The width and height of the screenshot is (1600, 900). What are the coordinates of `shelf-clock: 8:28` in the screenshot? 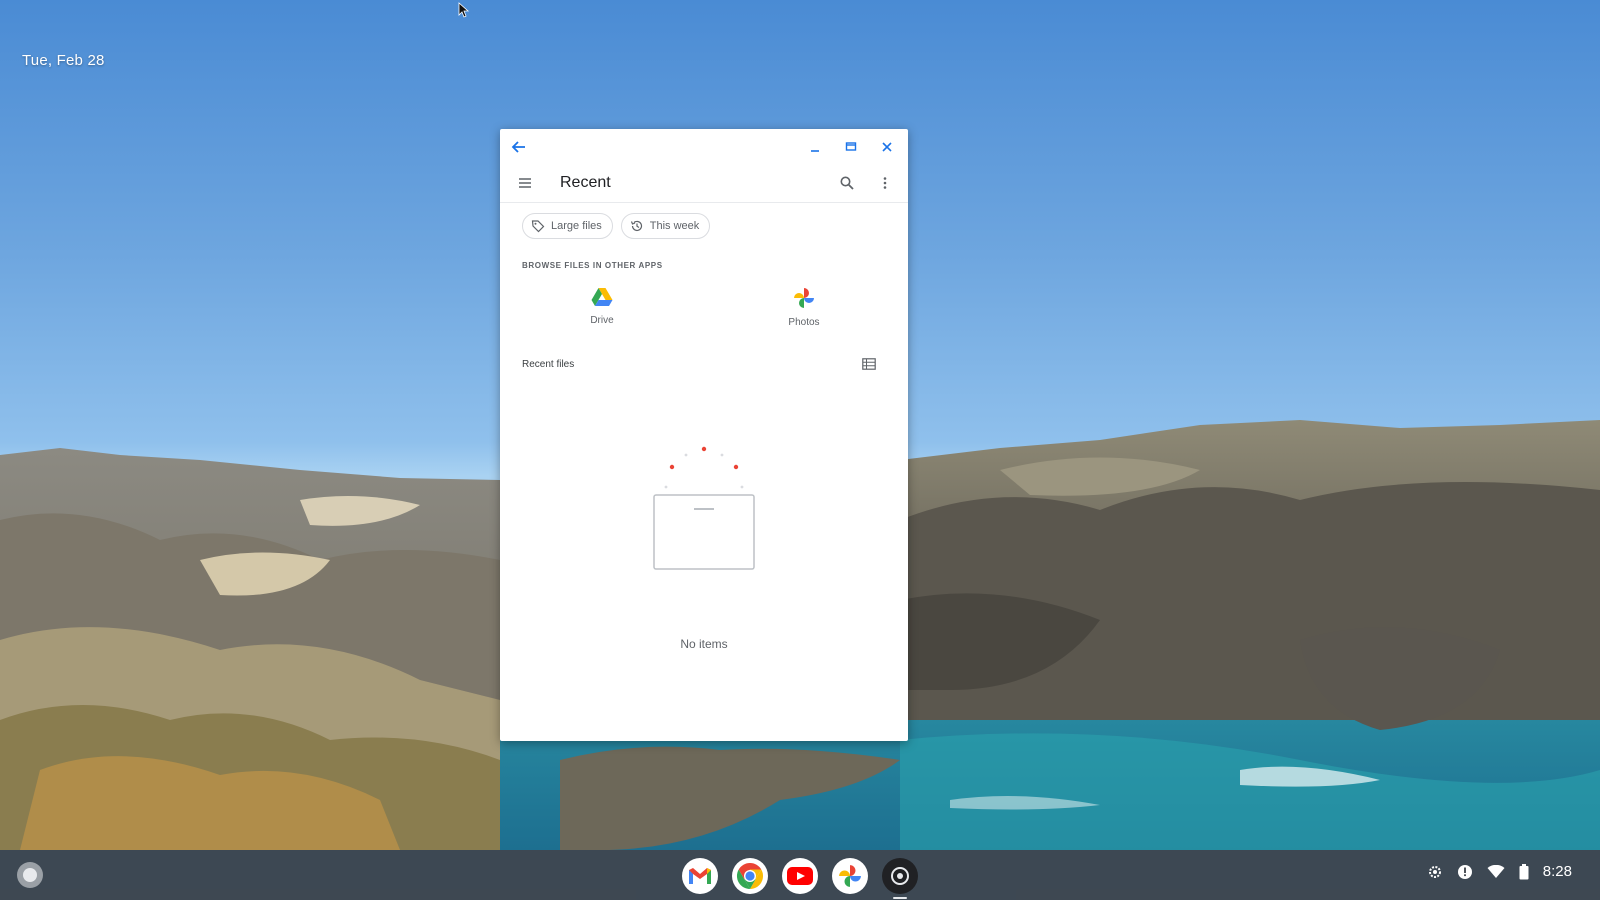 It's located at (1557, 871).